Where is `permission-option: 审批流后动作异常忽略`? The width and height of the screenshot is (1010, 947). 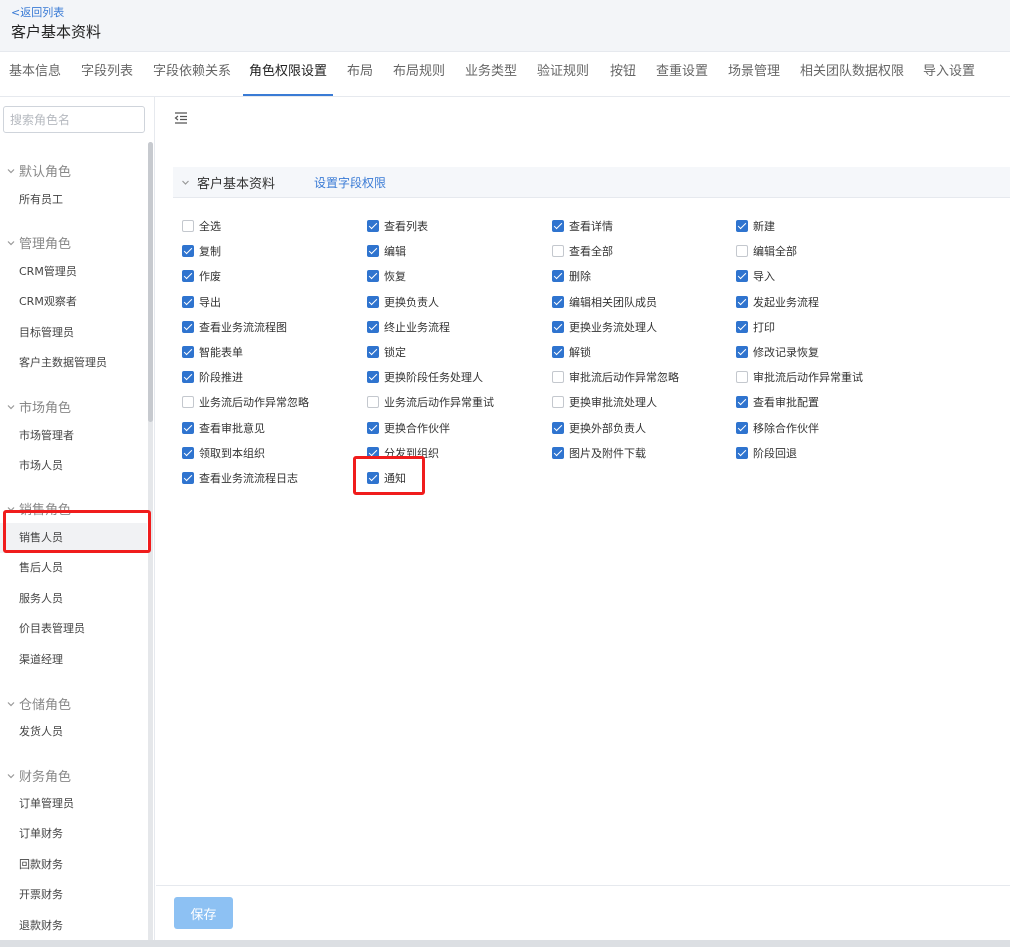 permission-option: 审批流后动作异常忽略 is located at coordinates (615, 377).